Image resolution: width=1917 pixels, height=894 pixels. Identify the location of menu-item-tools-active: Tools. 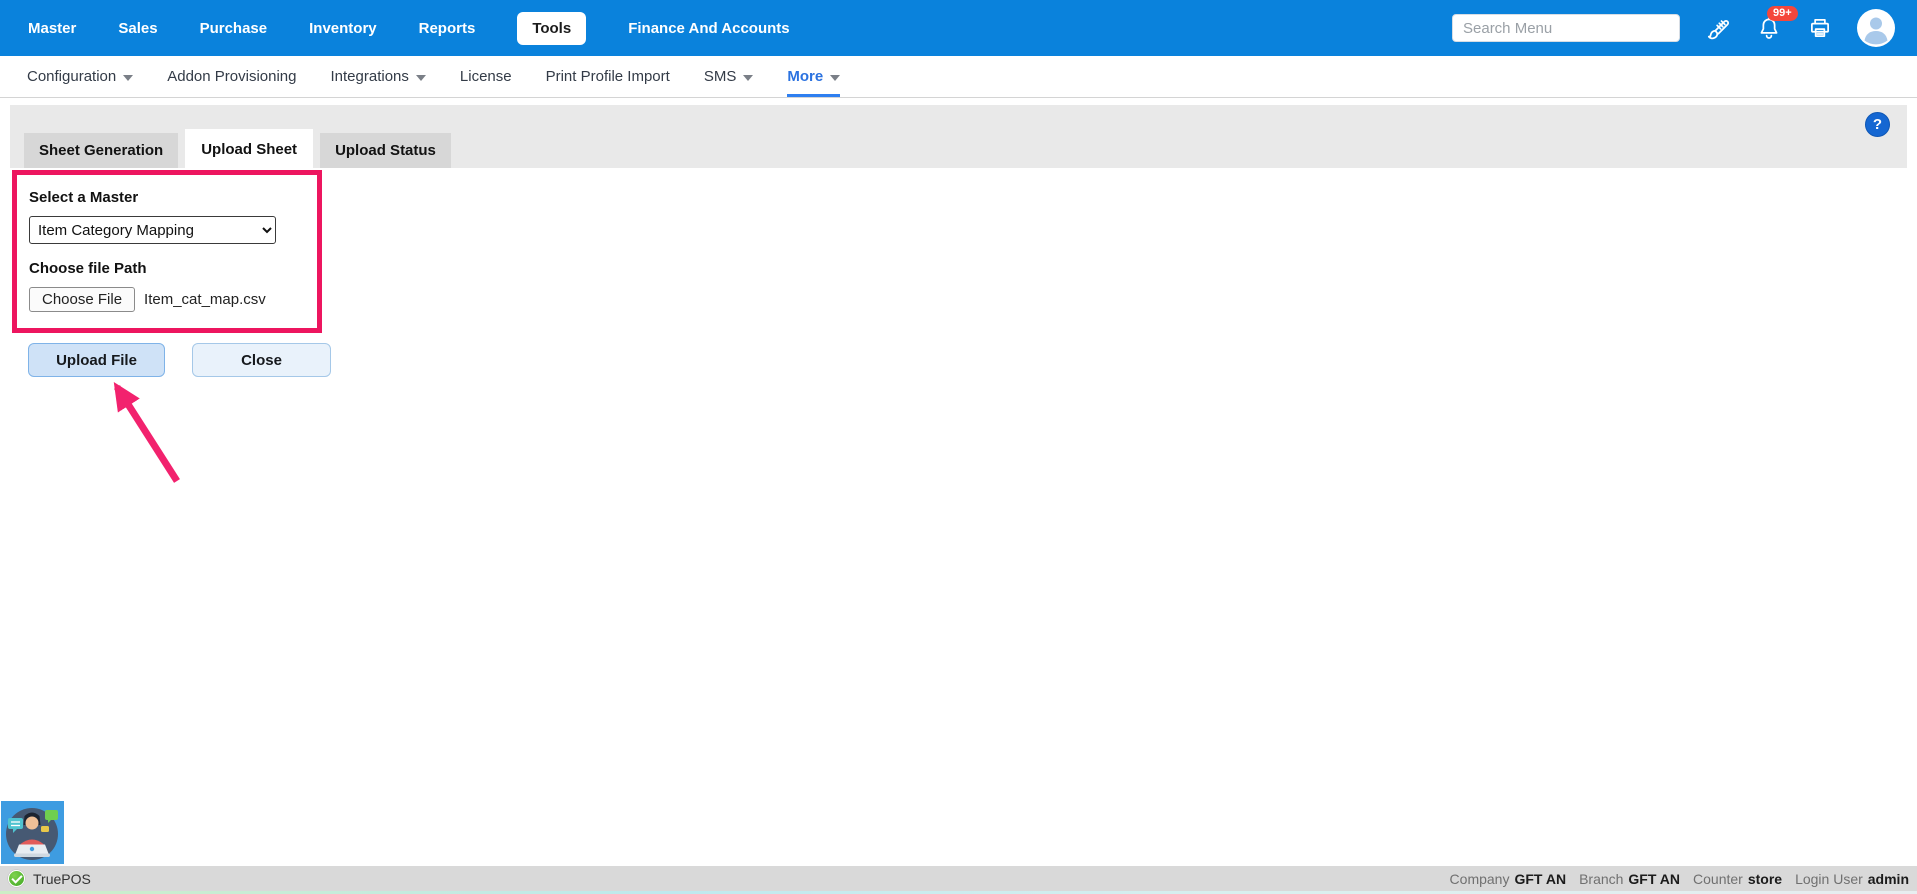
(552, 28).